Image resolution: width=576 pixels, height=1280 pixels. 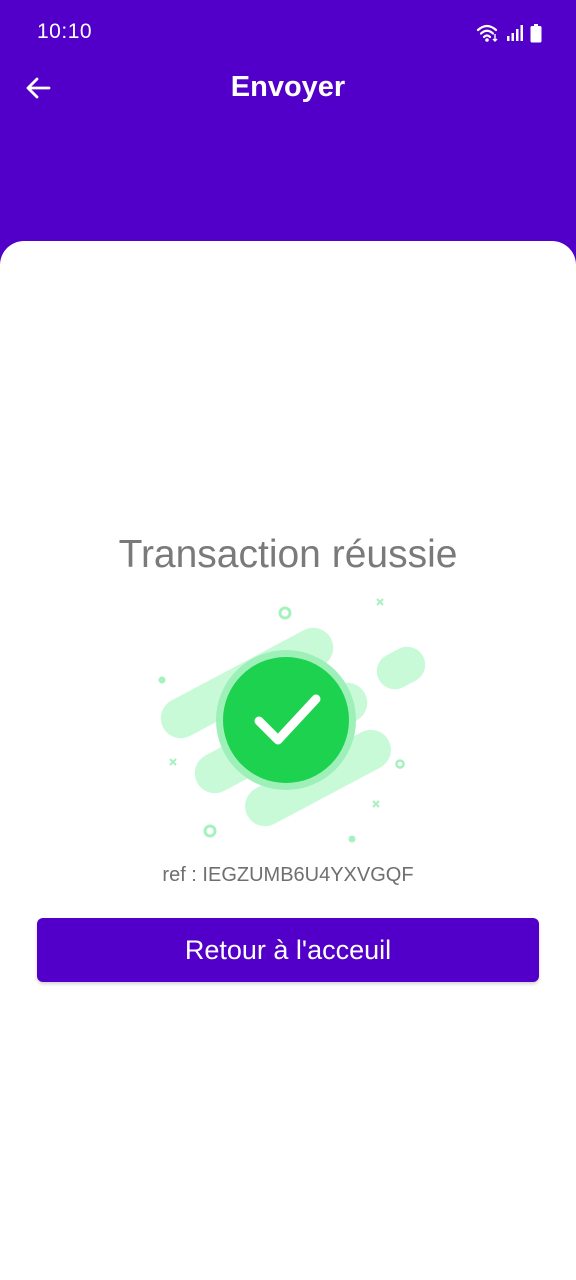 What do you see at coordinates (288, 34) in the screenshot?
I see `status-bar: 10:10` at bounding box center [288, 34].